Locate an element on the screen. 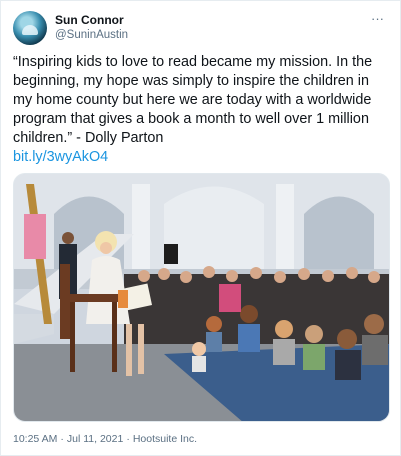 Image resolution: width=401 pixels, height=456 pixels. tweet-header: Sun Connor @SuninAustin ··· is located at coordinates (200, 29).